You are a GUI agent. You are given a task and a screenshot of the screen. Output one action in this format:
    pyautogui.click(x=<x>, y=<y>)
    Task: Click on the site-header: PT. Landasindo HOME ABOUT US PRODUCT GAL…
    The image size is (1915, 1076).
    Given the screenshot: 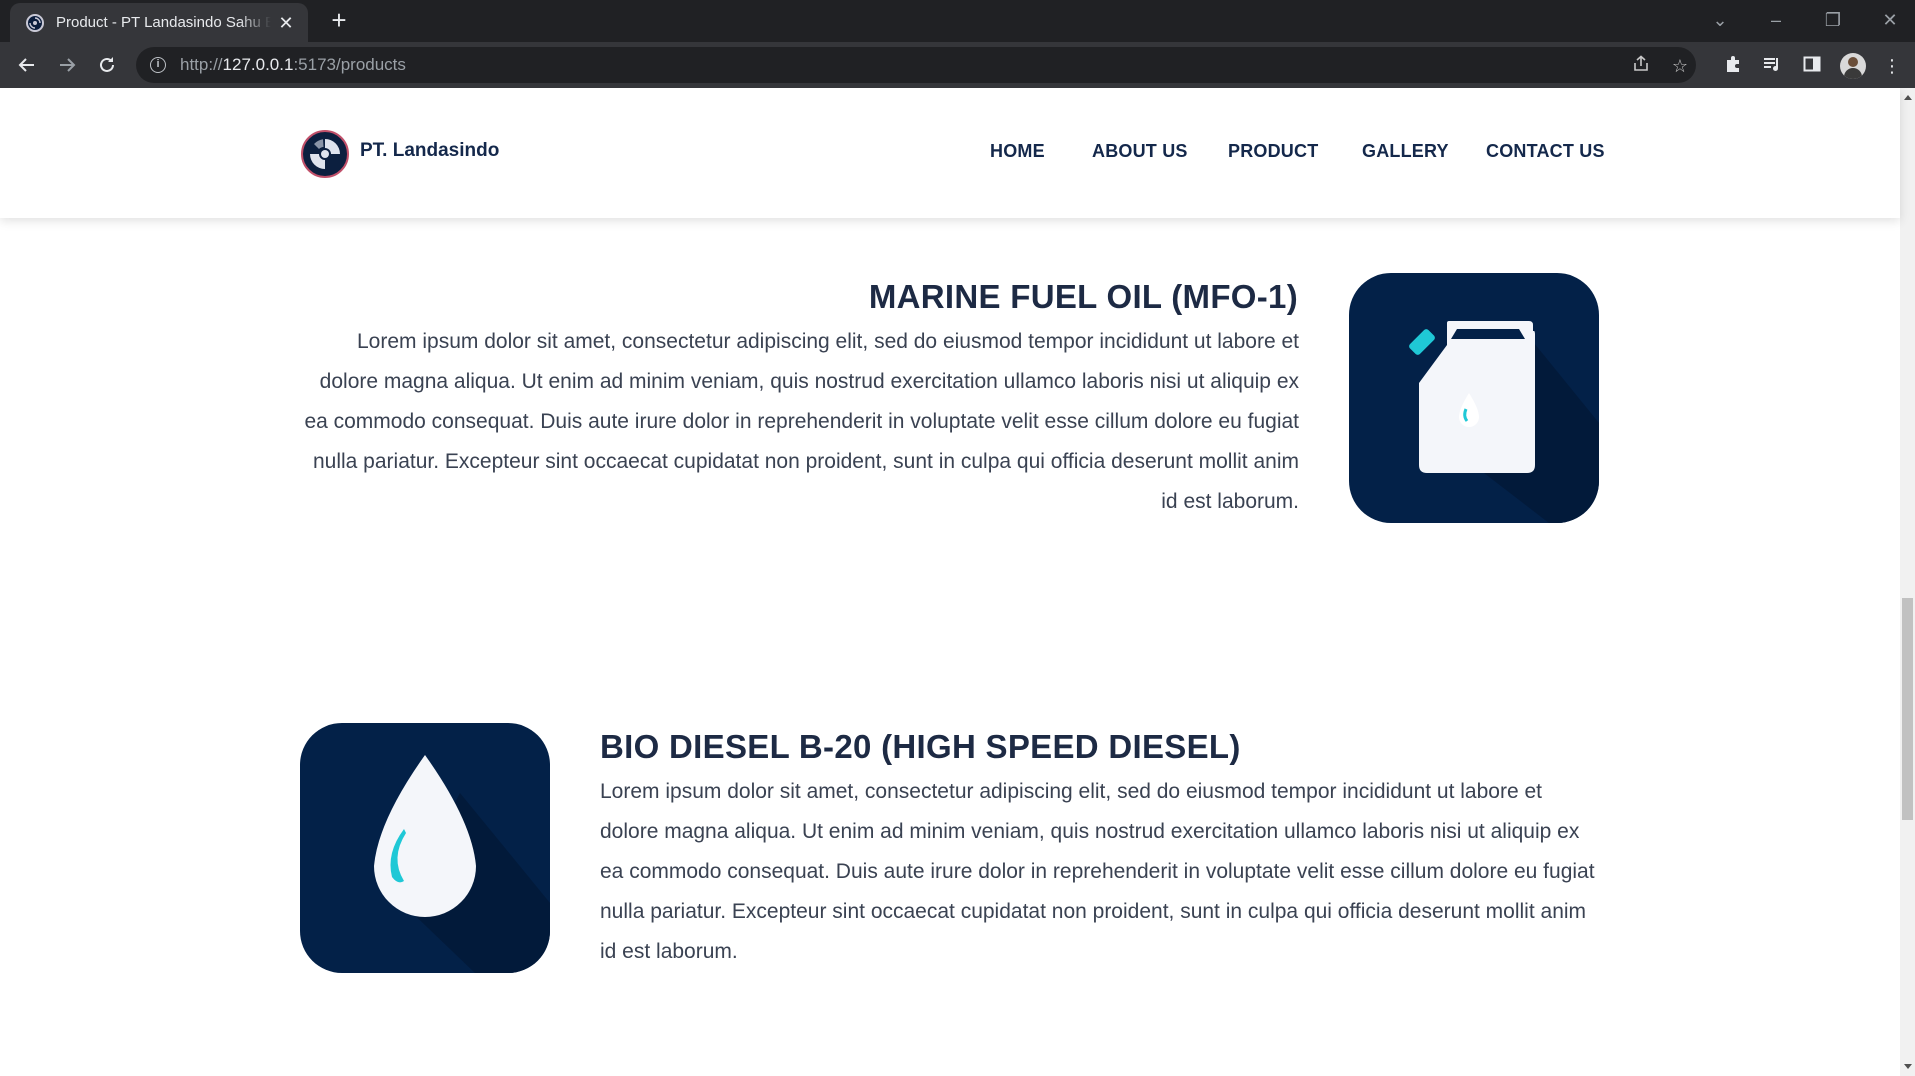 What is the action you would take?
    pyautogui.click(x=950, y=153)
    